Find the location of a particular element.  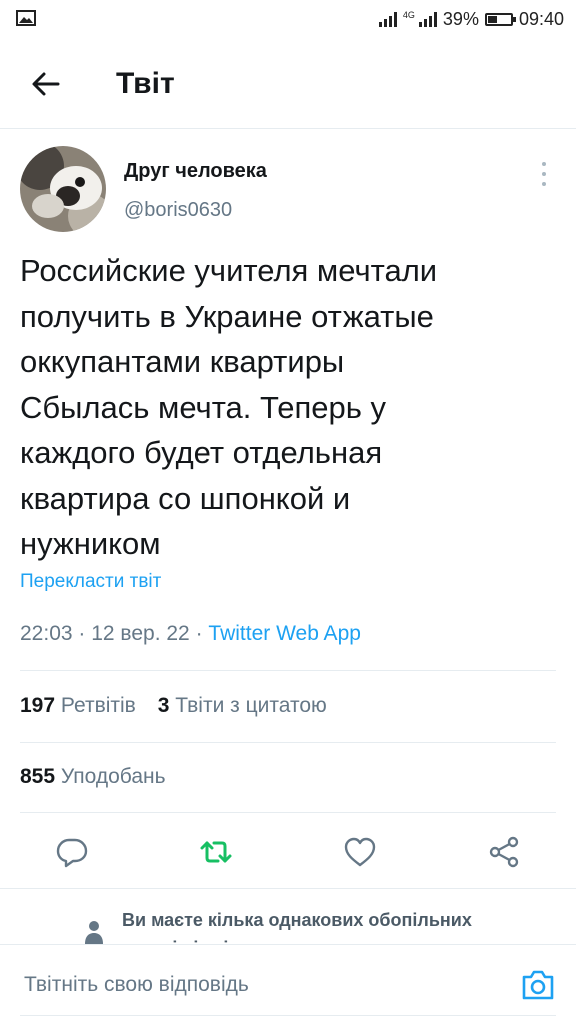

signal-2-icon is located at coordinates (427, 19).